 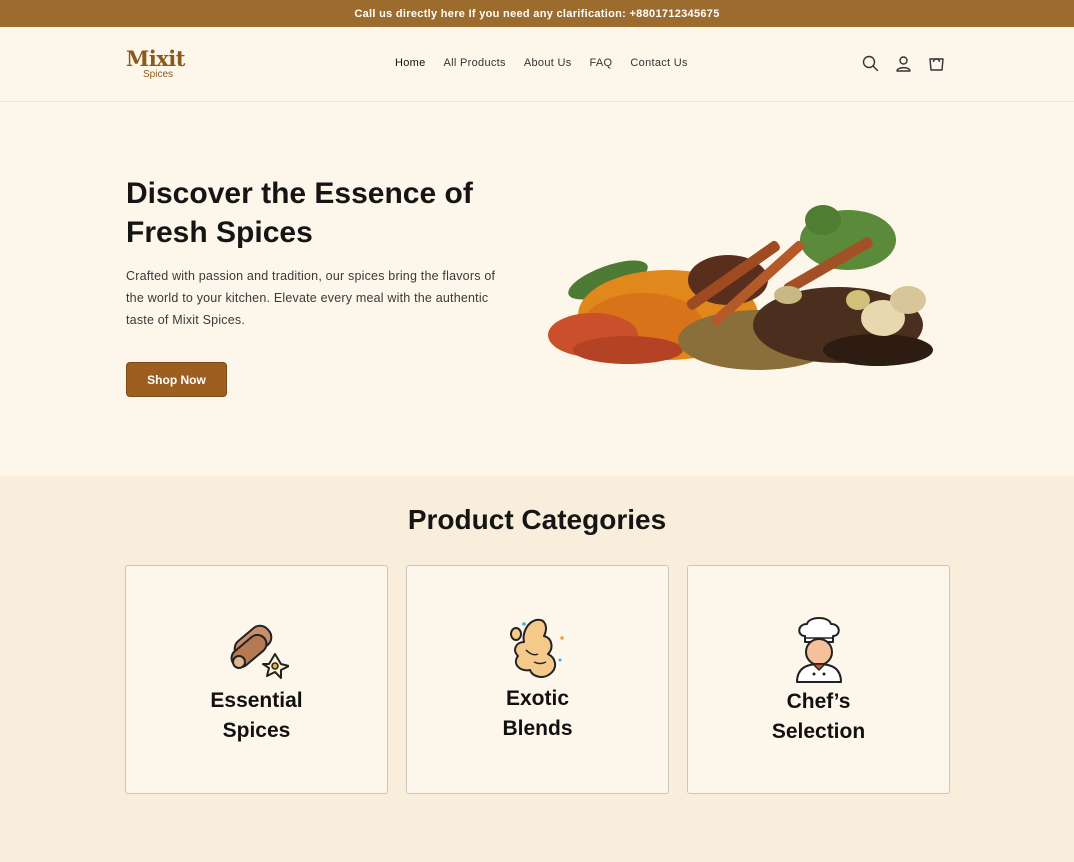 What do you see at coordinates (658, 63) in the screenshot?
I see `nav-contact-us: Contact Us` at bounding box center [658, 63].